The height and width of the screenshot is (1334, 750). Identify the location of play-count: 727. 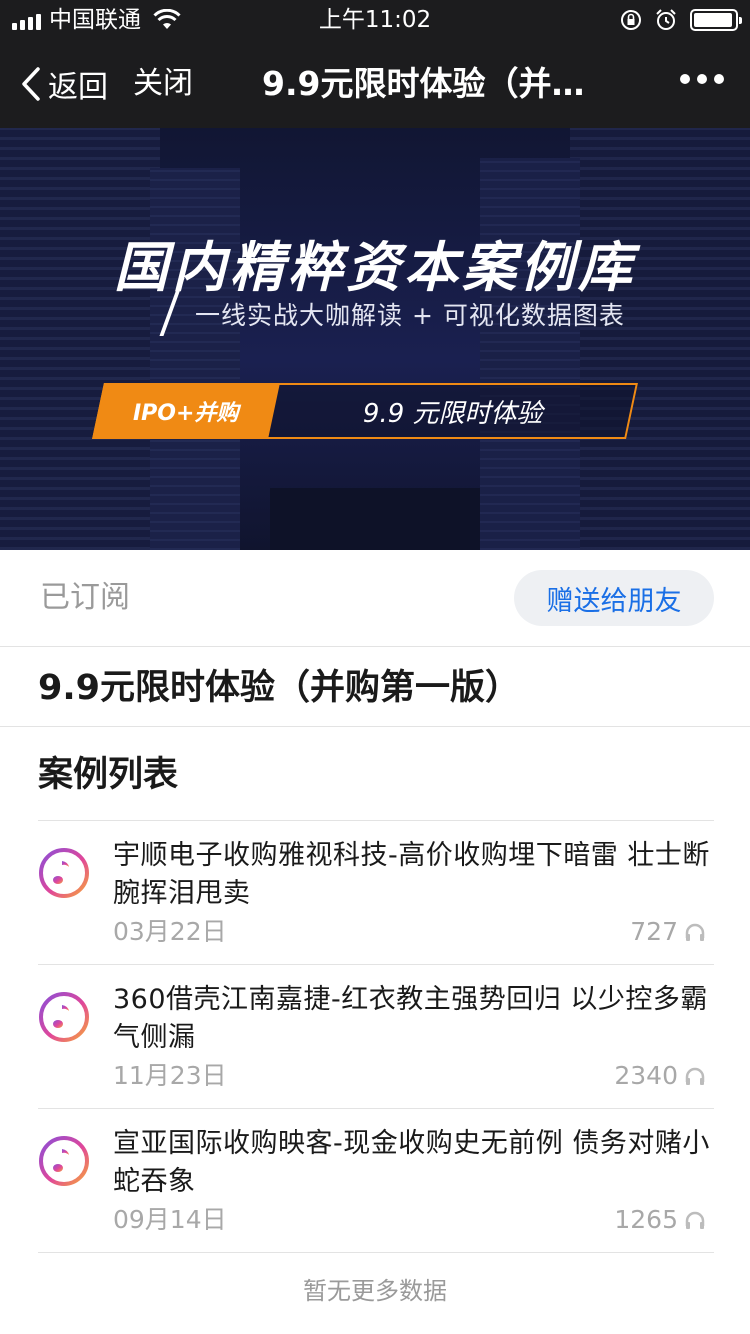
(654, 931).